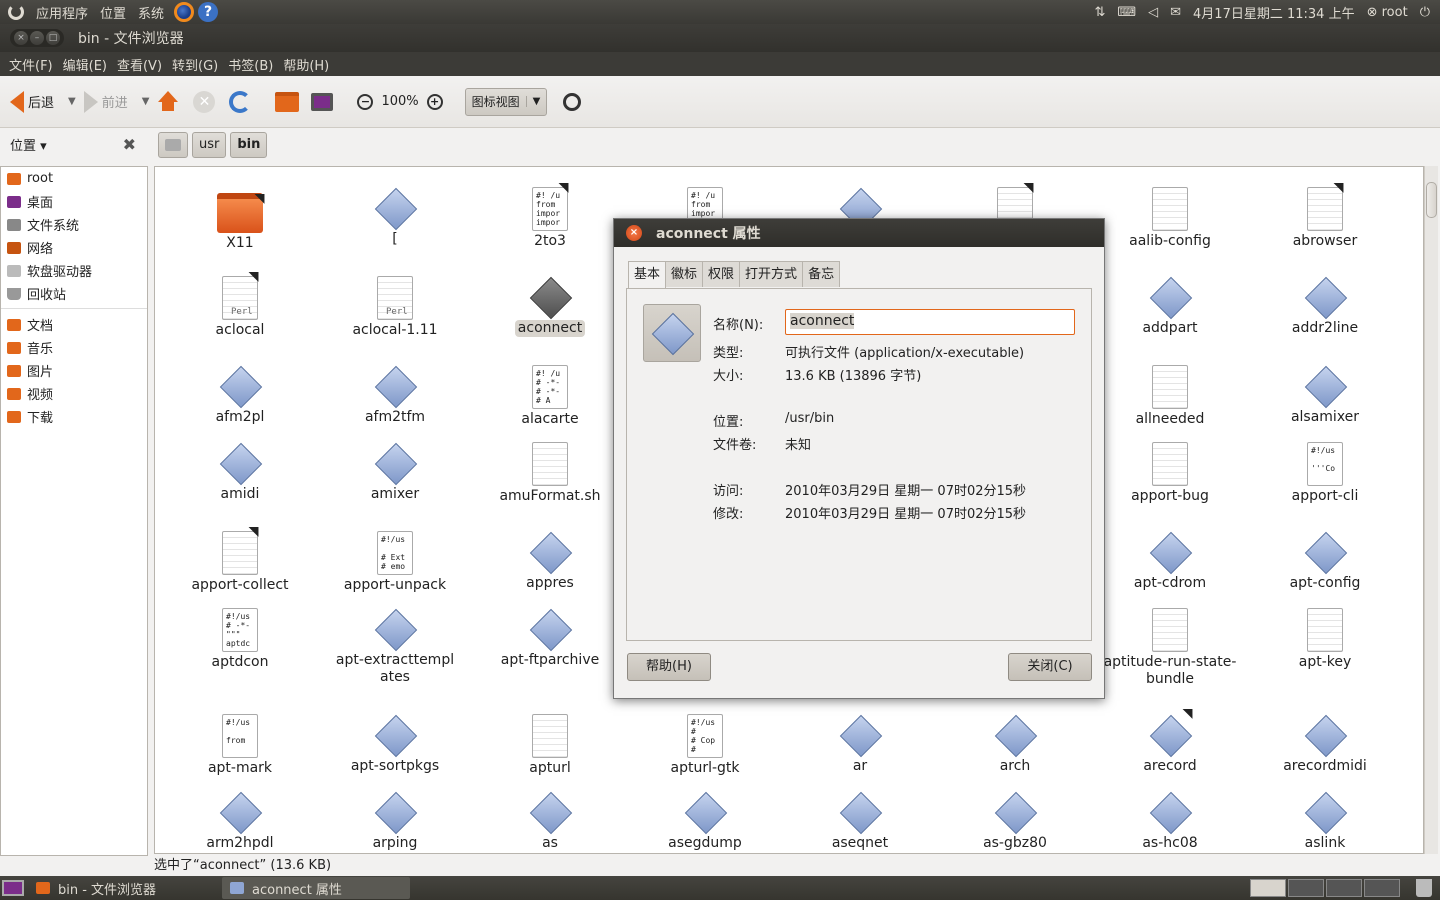 The image size is (1440, 900). Describe the element at coordinates (1099, 12) in the screenshot. I see `network-icon: ⇅` at that location.